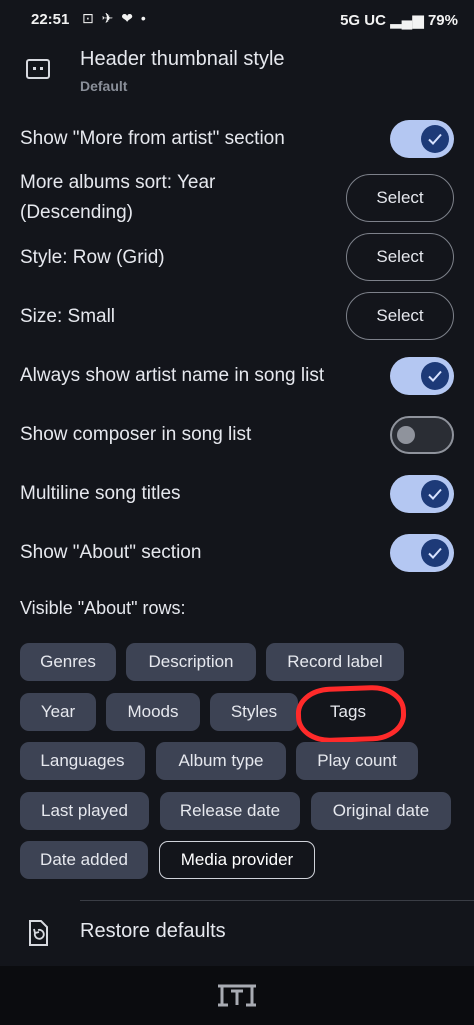 The image size is (474, 1025). I want to click on chip-record-label: Record label, so click(335, 662).